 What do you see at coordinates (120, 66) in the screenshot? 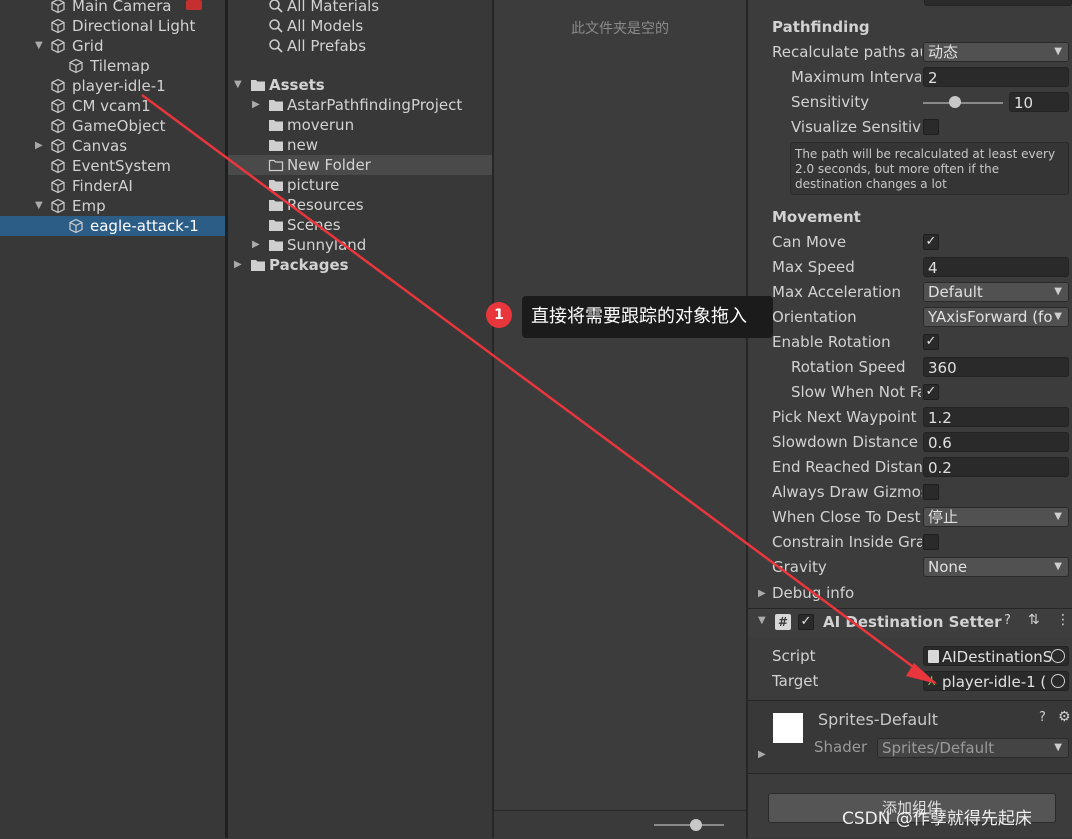
I see `hierarchy-item-label: Tilemap` at bounding box center [120, 66].